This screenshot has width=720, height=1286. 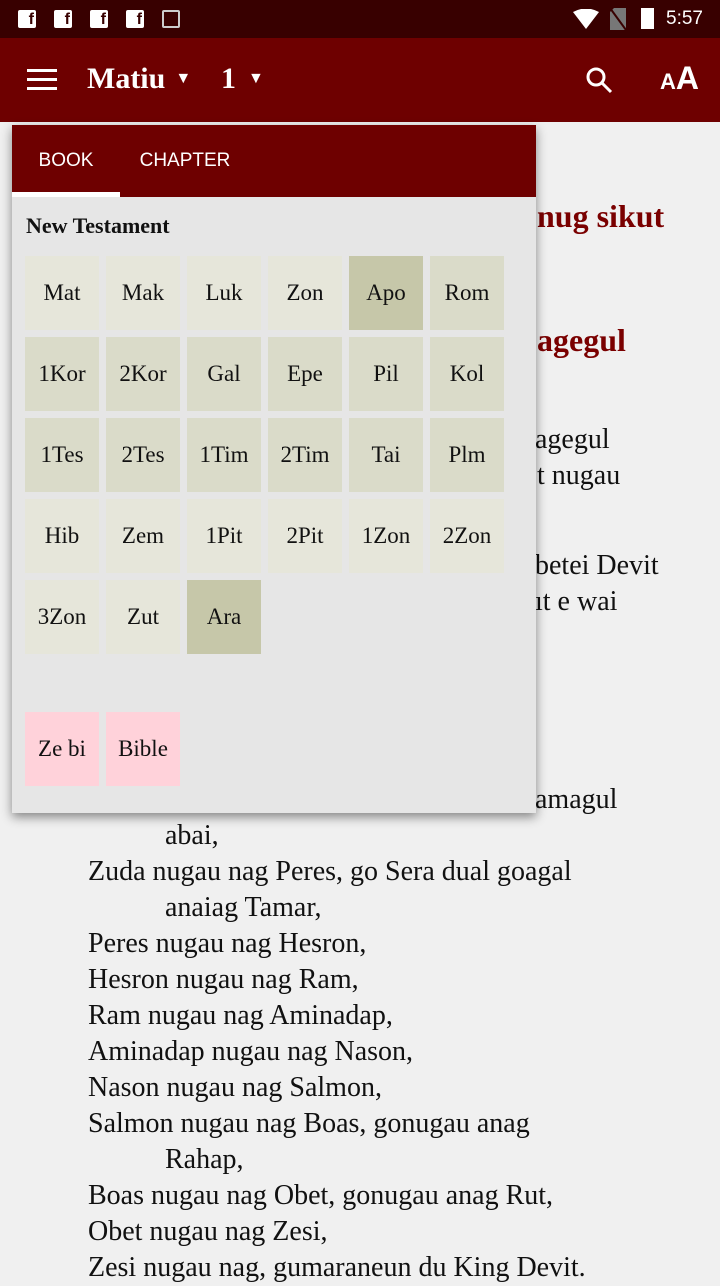 I want to click on book-button: Zon, so click(x=305, y=293).